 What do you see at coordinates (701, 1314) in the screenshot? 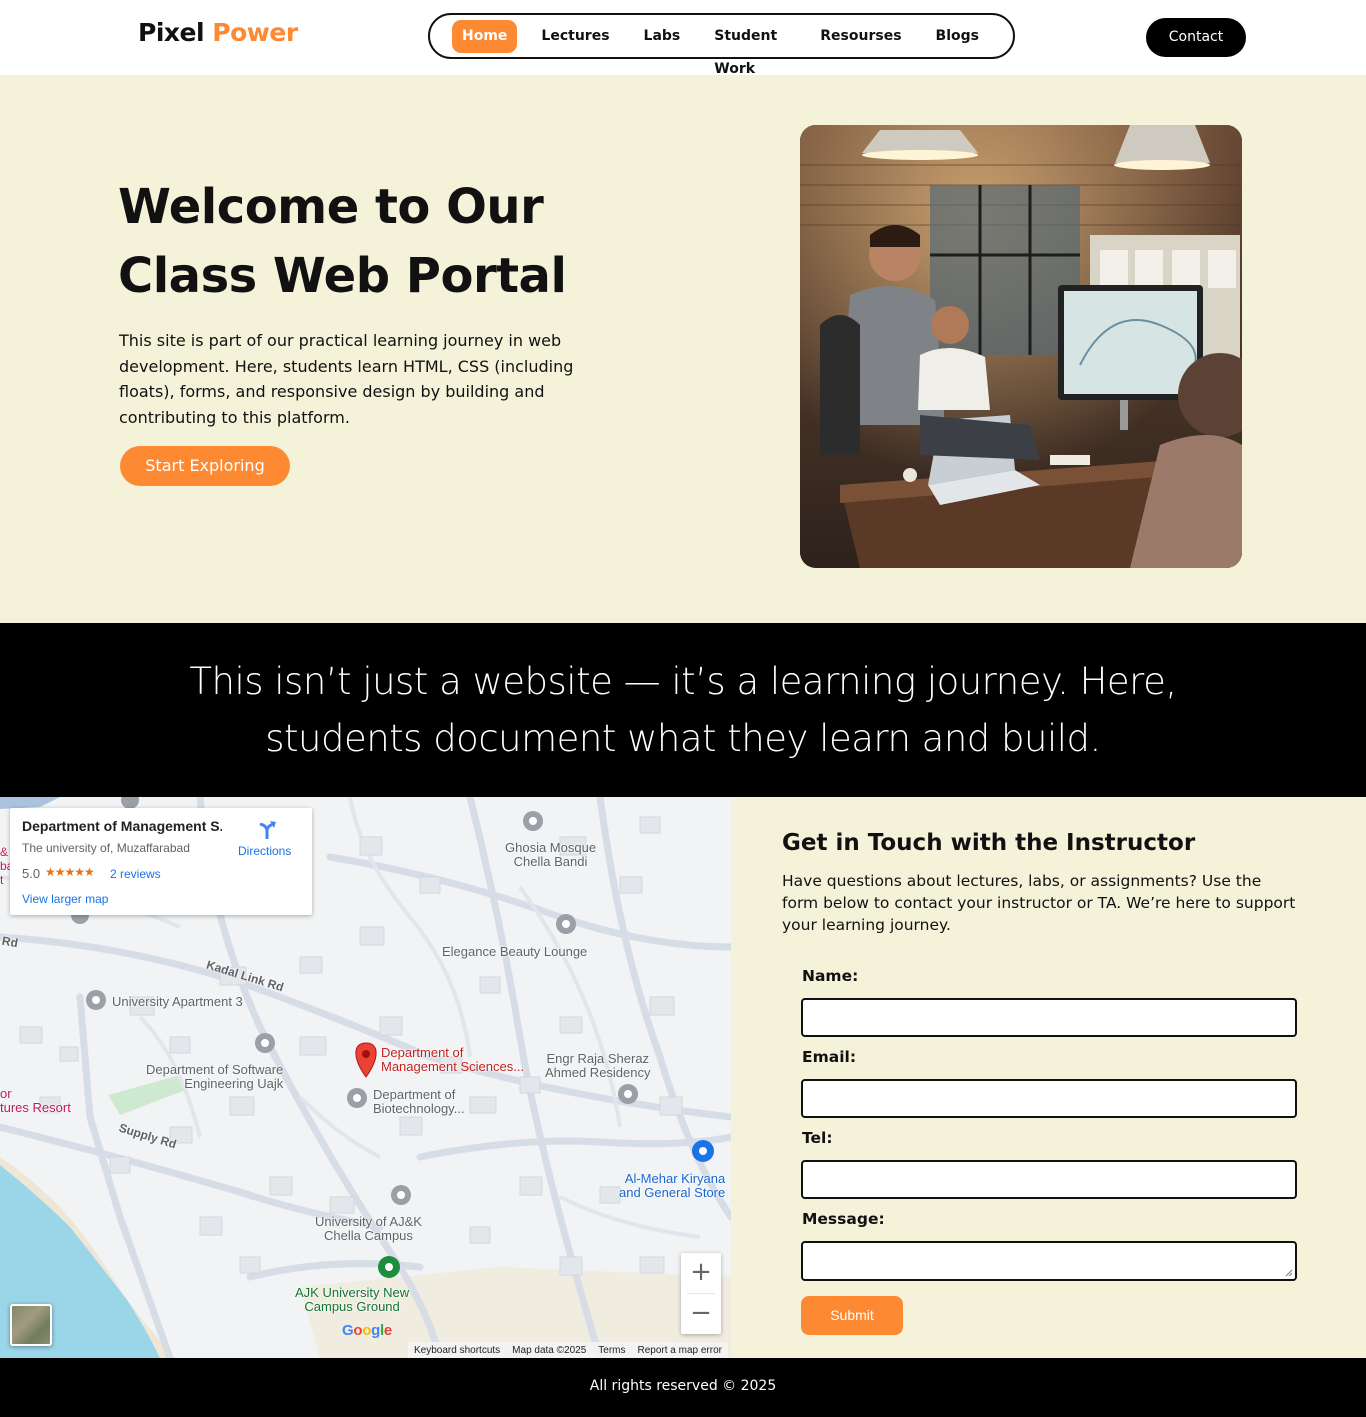
I see `zoom-out-button: −` at bounding box center [701, 1314].